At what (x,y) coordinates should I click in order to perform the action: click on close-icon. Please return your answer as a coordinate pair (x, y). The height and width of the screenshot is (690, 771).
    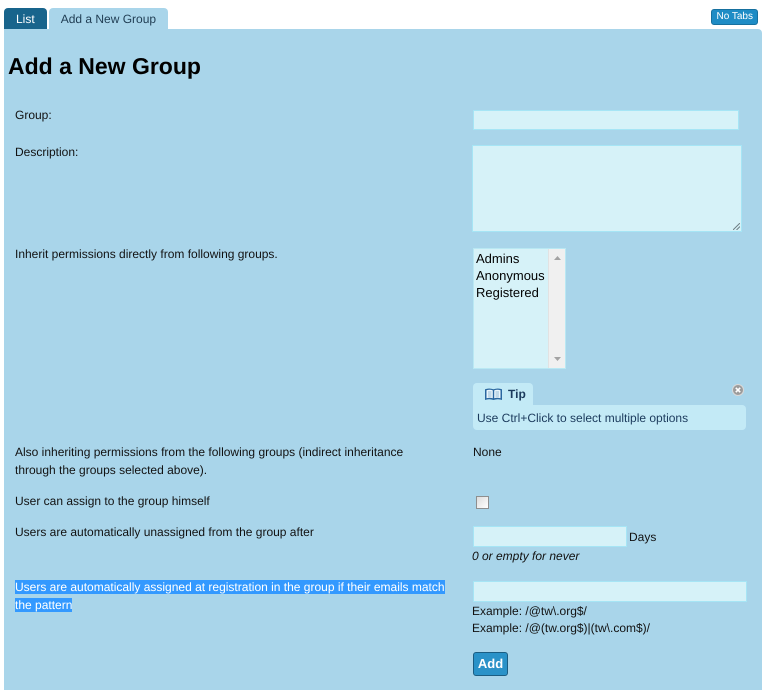
    Looking at the image, I should click on (738, 390).